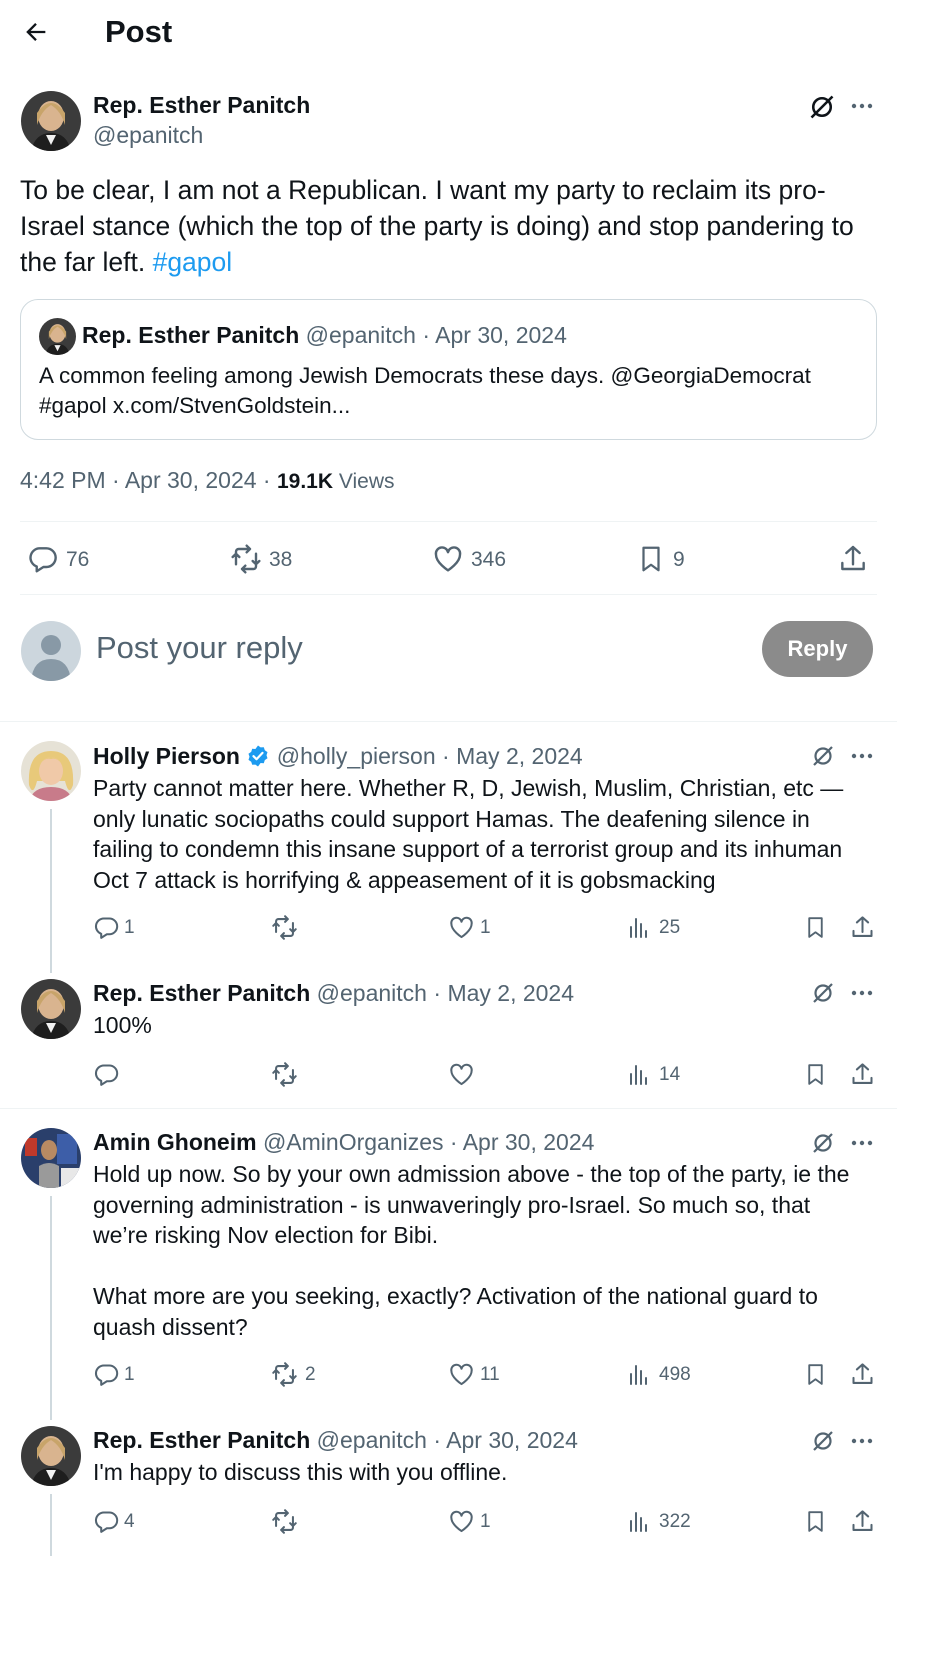  I want to click on bookmark-count: 9, so click(679, 559).